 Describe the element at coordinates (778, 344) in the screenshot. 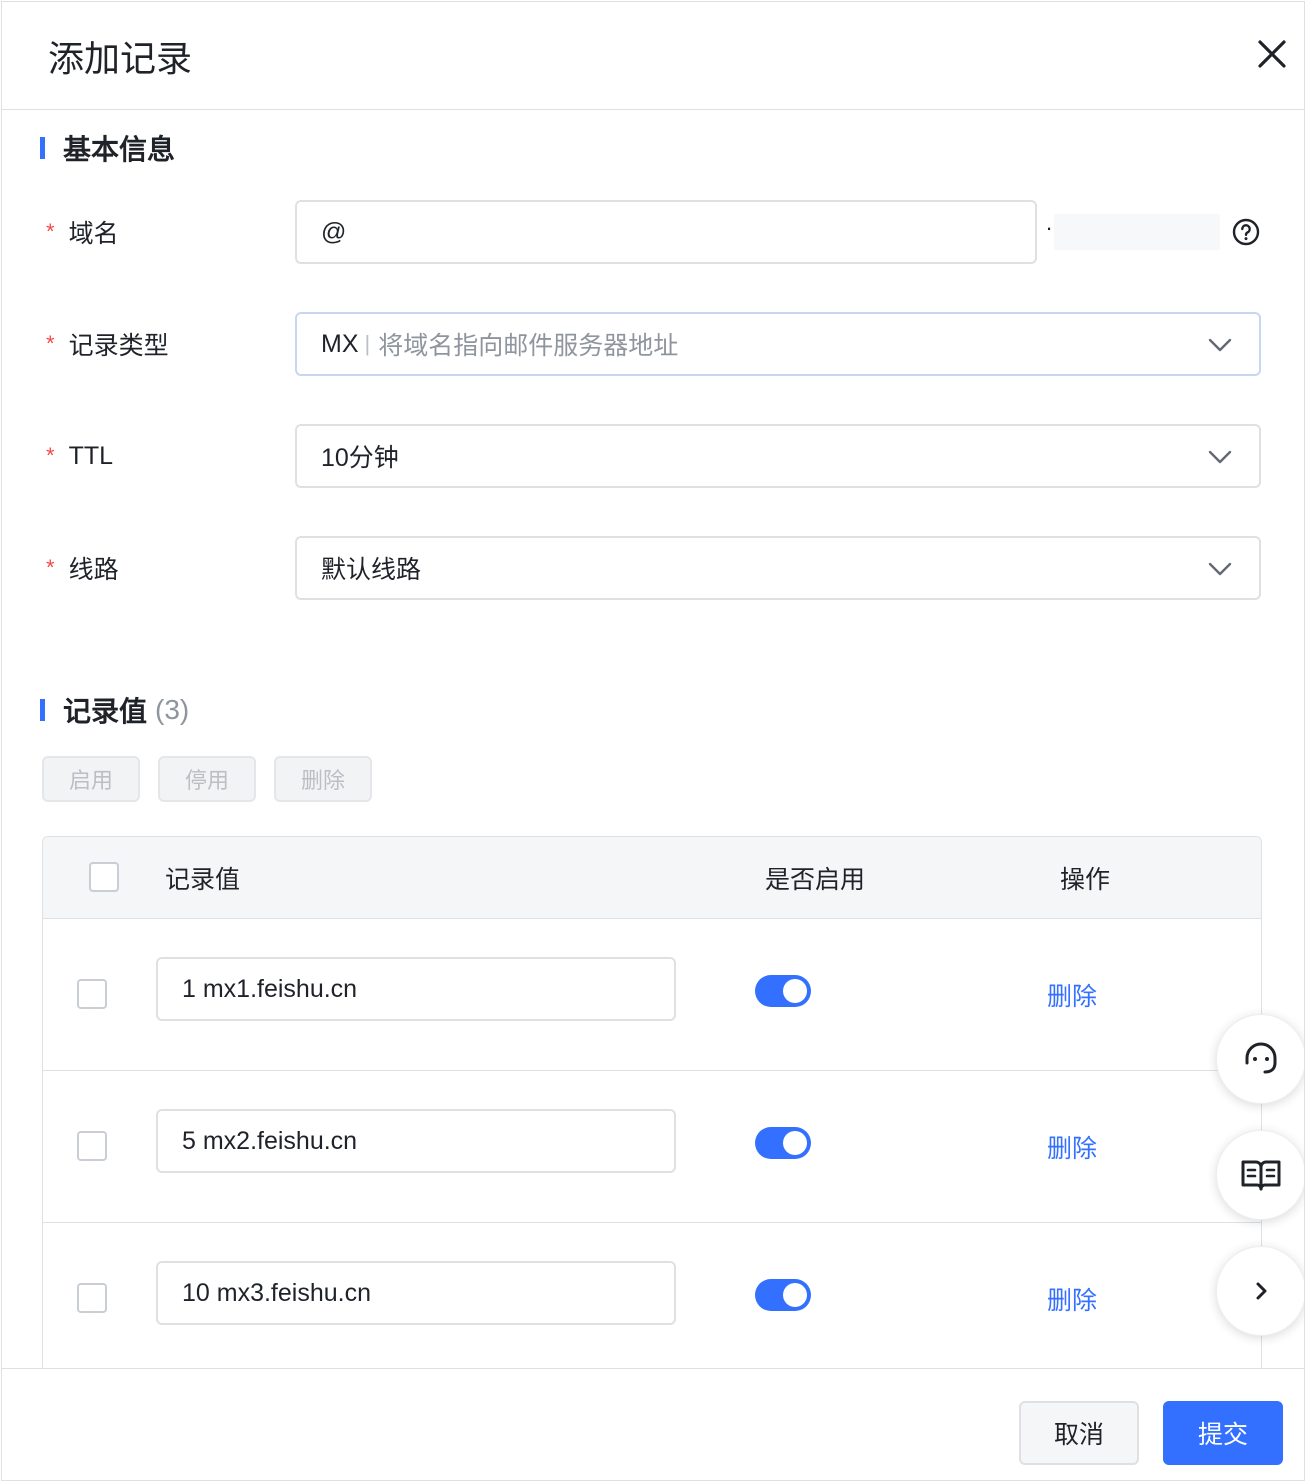

I see `record-type-select: MX | 将域名指向邮件服务器地址` at that location.